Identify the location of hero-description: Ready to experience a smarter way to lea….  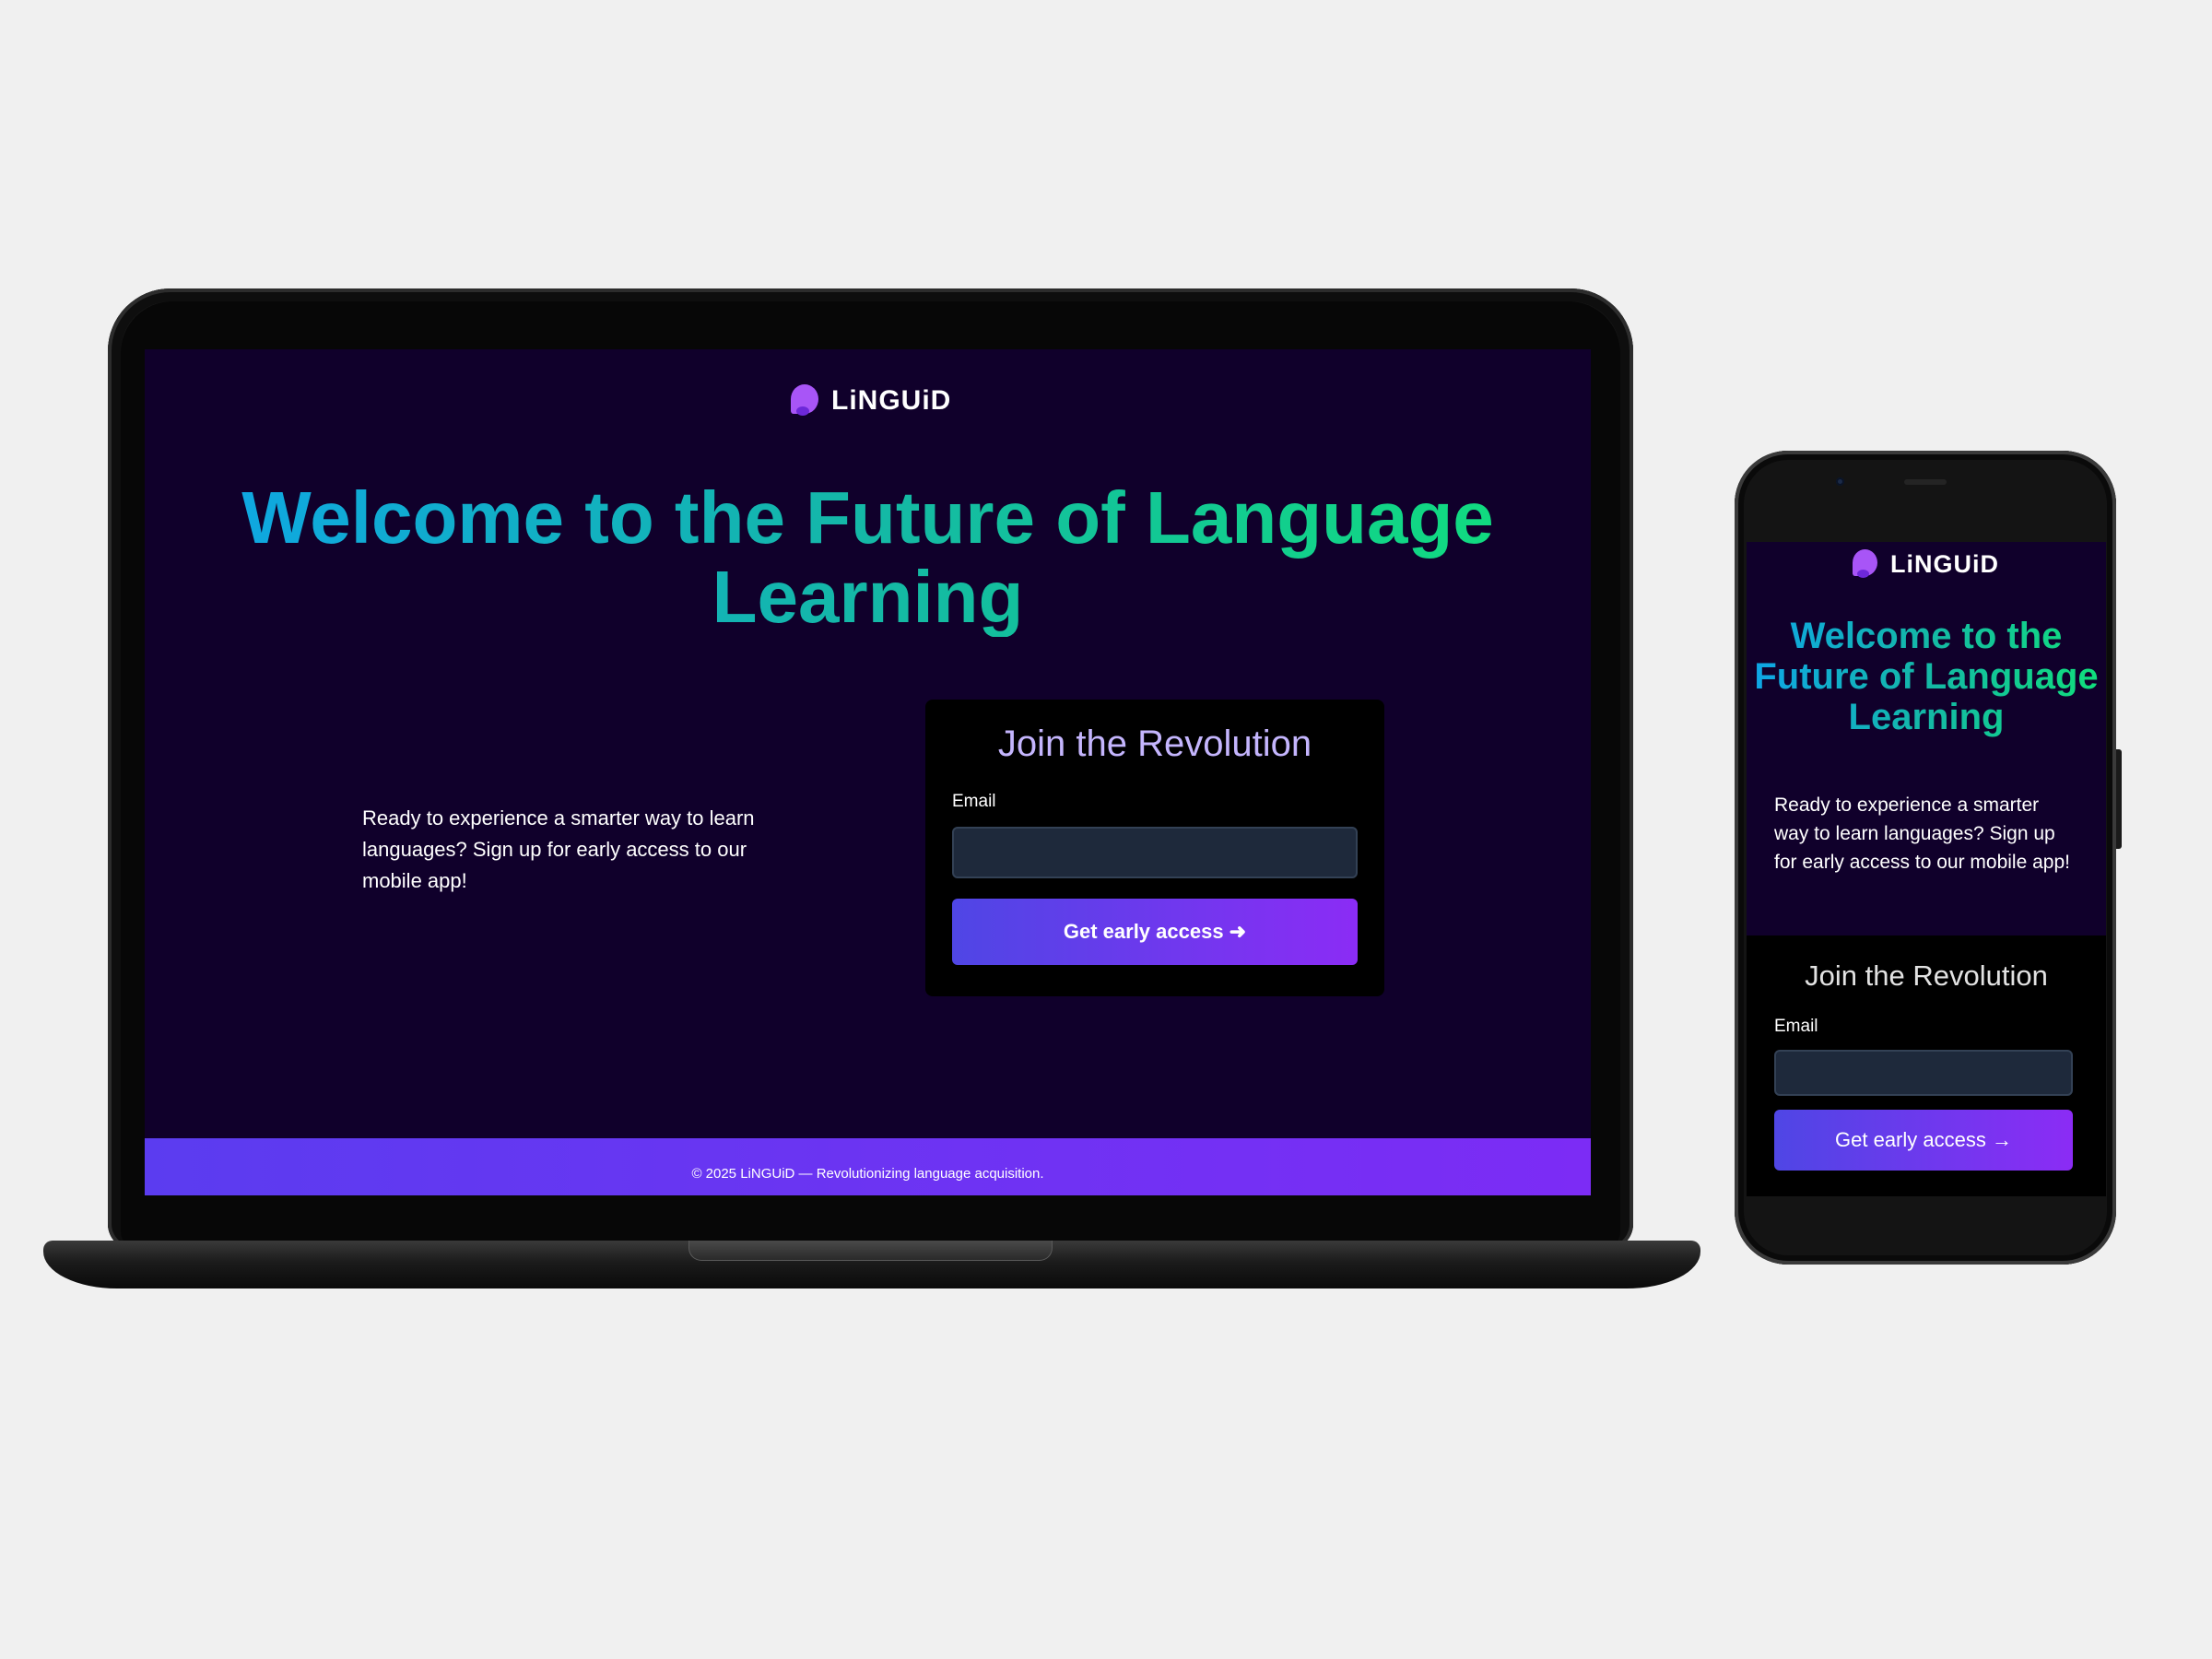
(558, 849).